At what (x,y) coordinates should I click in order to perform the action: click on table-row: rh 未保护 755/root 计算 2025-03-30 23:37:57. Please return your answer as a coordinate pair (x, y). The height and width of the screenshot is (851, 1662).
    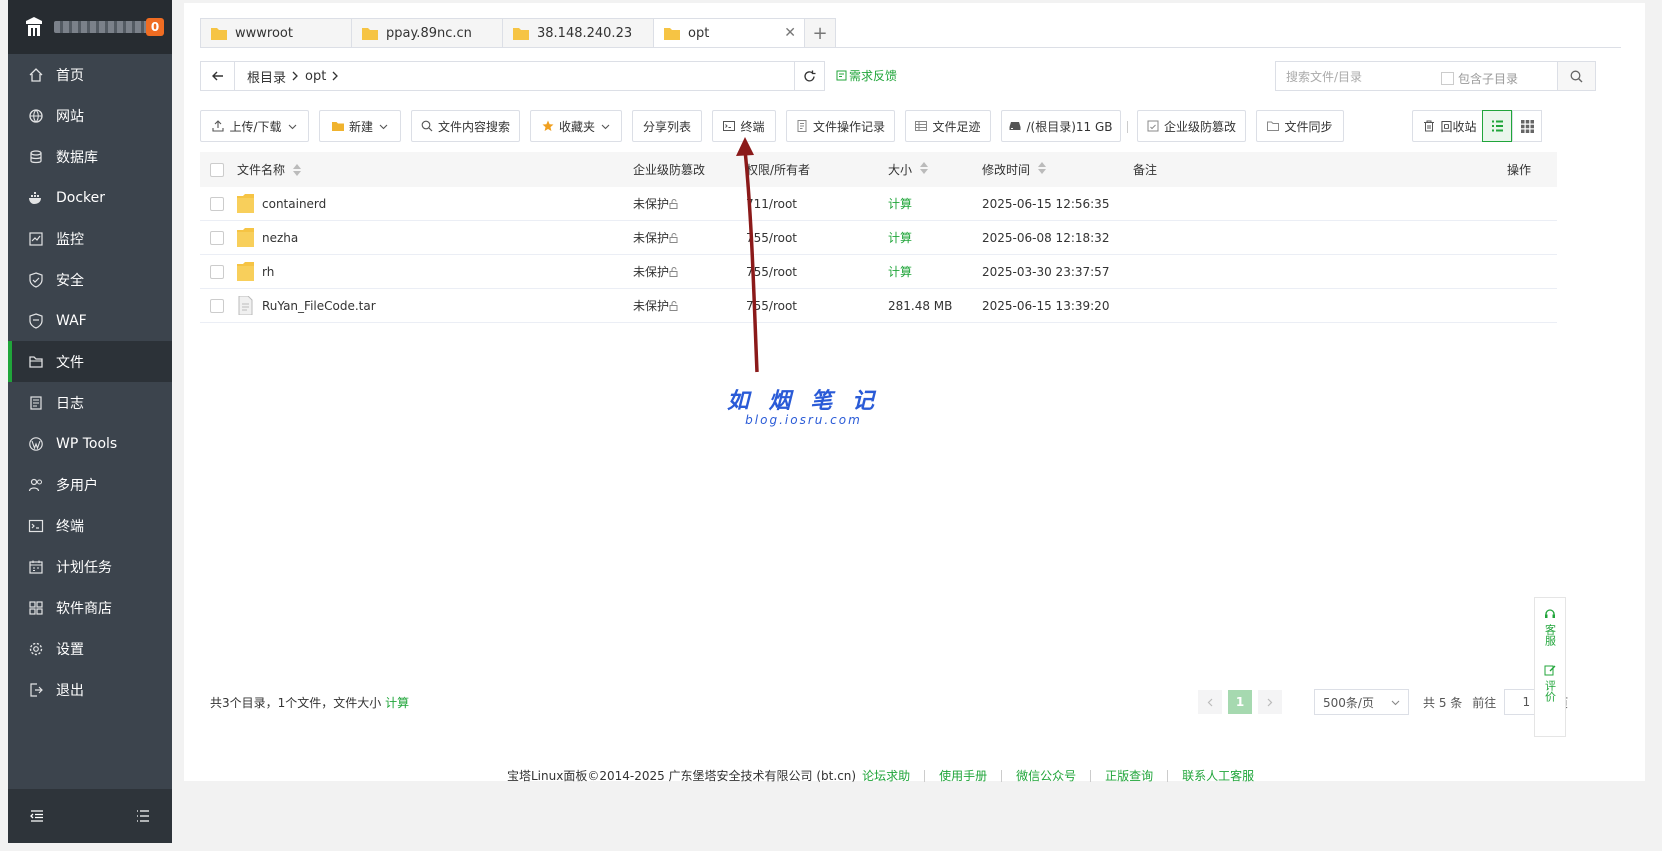
    Looking at the image, I should click on (878, 272).